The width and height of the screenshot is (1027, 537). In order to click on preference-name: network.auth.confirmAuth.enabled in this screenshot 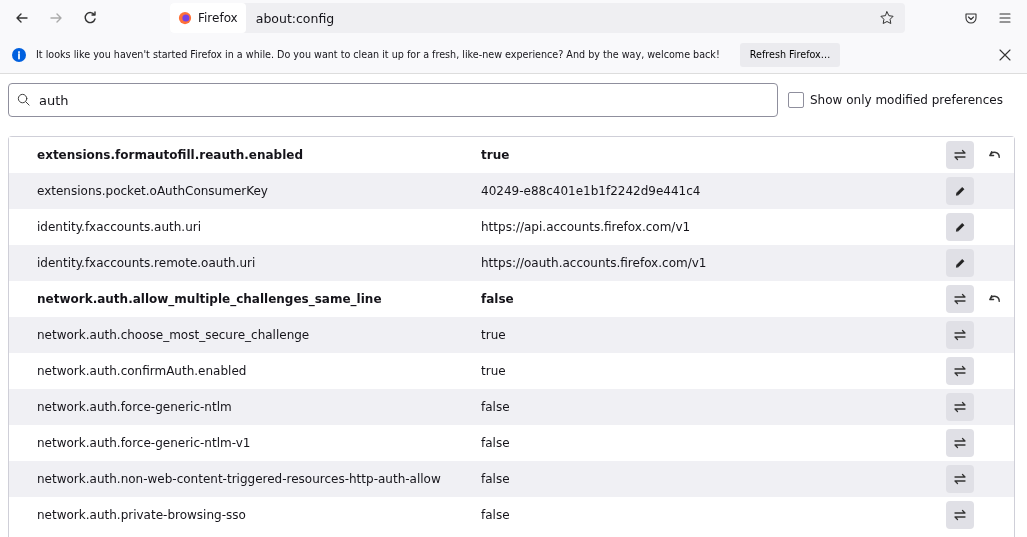, I will do `click(142, 371)`.